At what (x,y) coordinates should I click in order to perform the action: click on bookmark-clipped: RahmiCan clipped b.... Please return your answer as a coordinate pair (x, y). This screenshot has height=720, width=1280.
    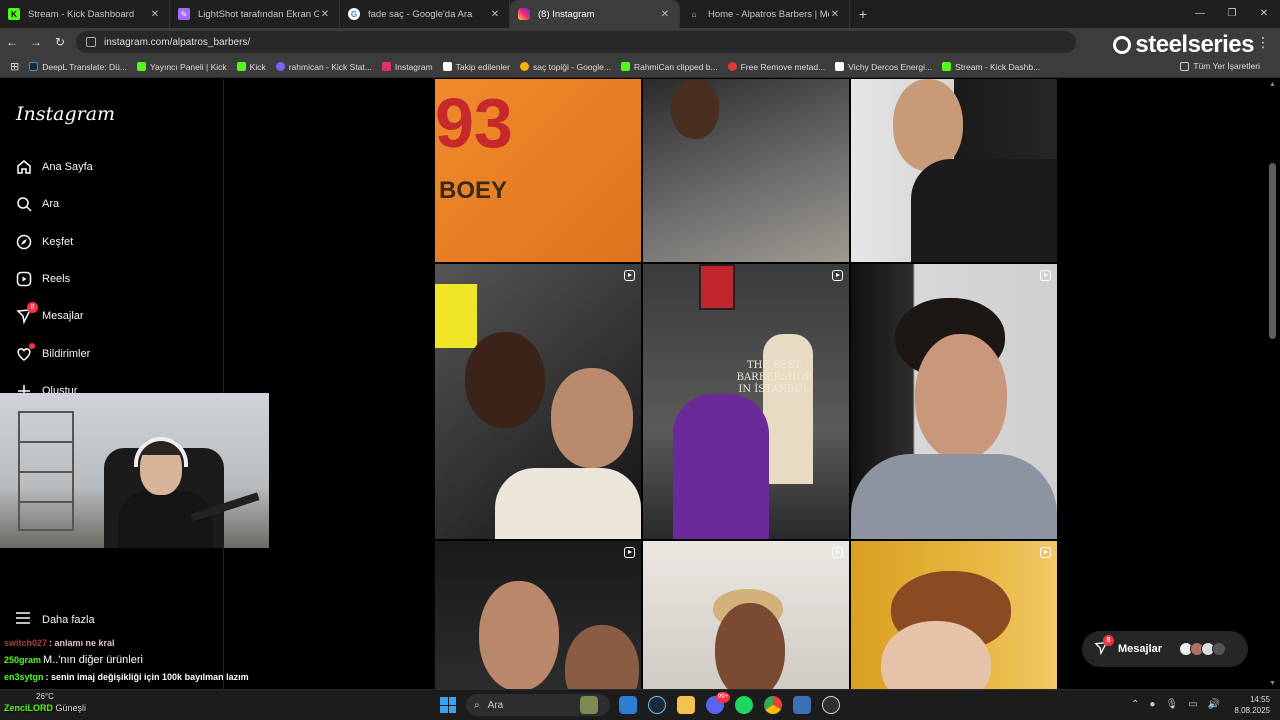
    Looking at the image, I should click on (669, 67).